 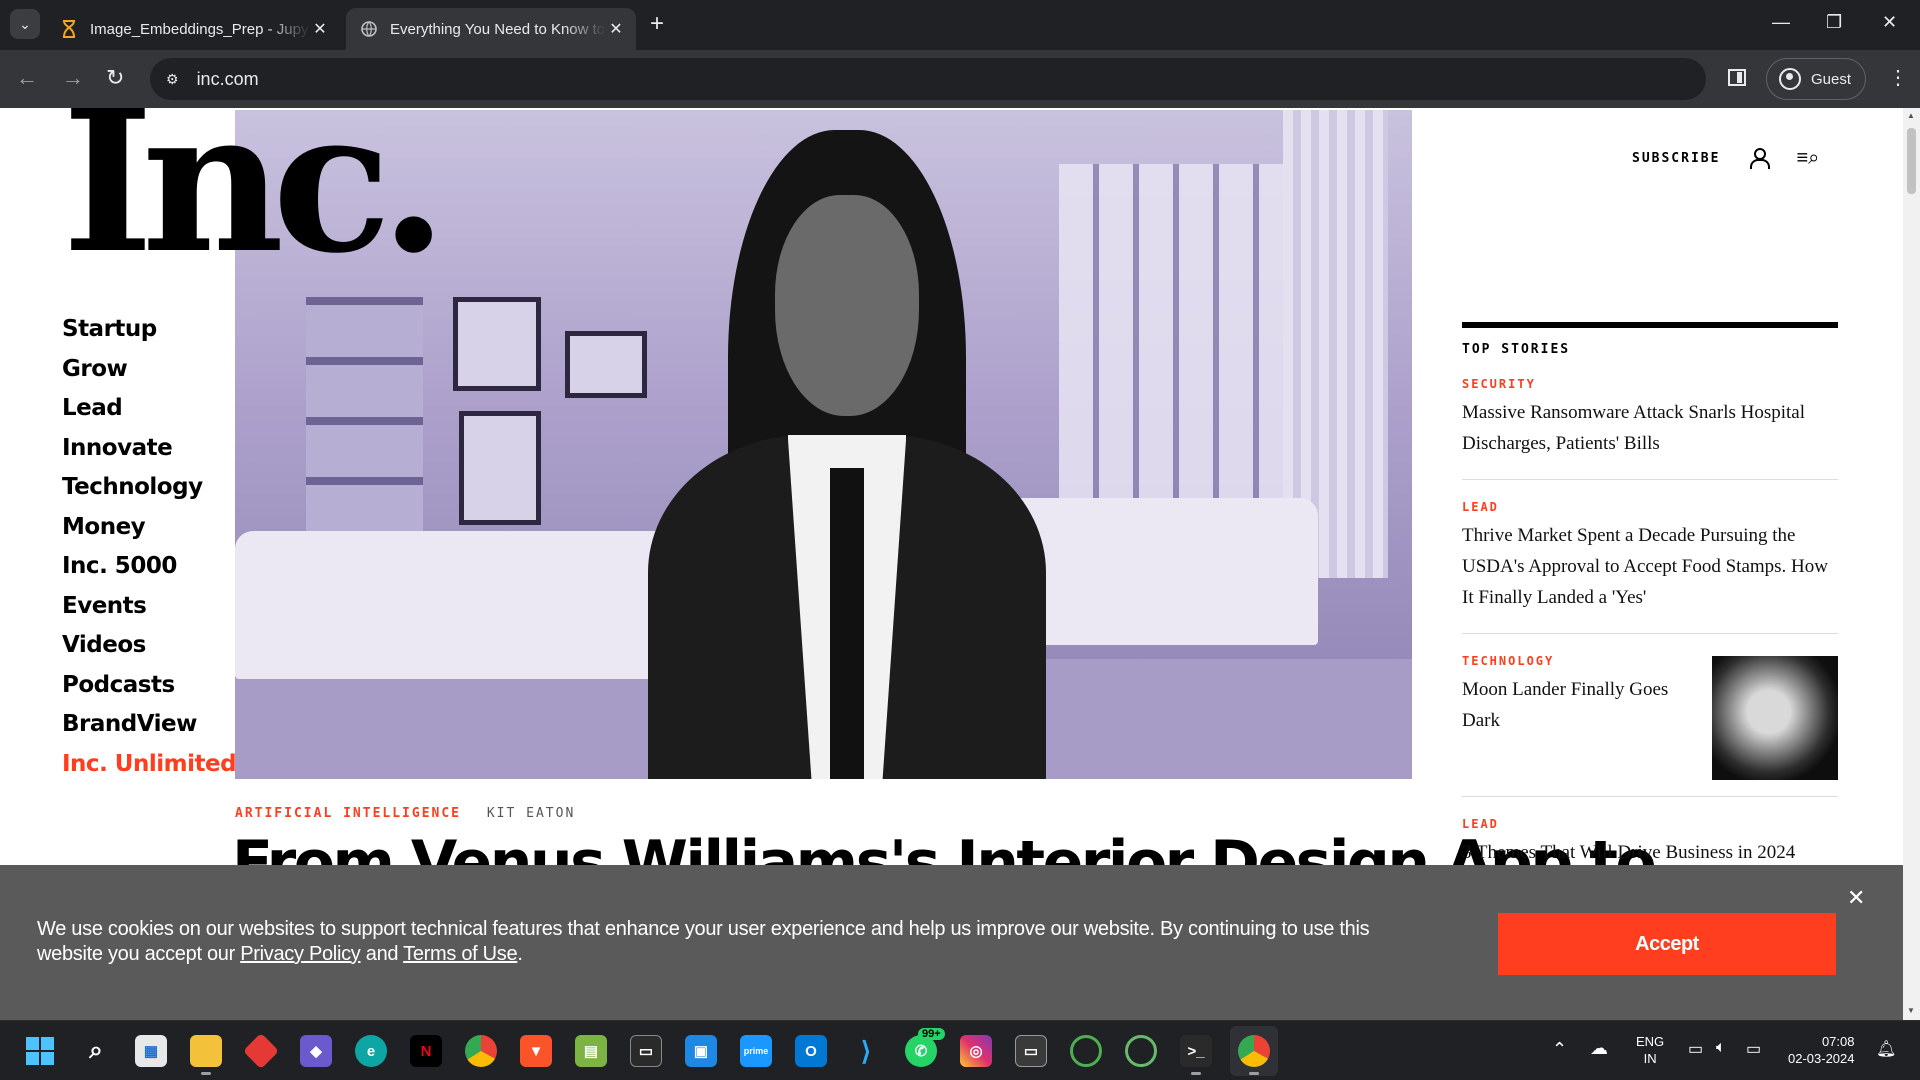 I want to click on article-author: KIT EATON, so click(x=531, y=813).